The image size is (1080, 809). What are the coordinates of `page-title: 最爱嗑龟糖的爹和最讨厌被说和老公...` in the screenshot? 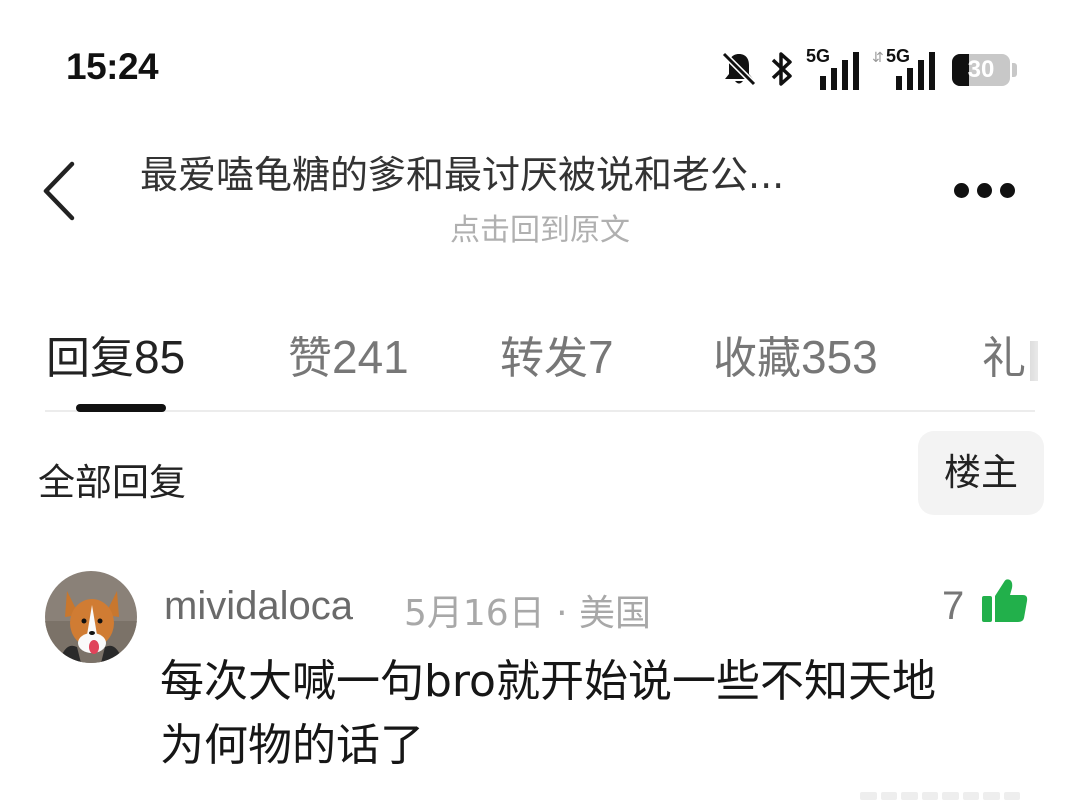 It's located at (525, 171).